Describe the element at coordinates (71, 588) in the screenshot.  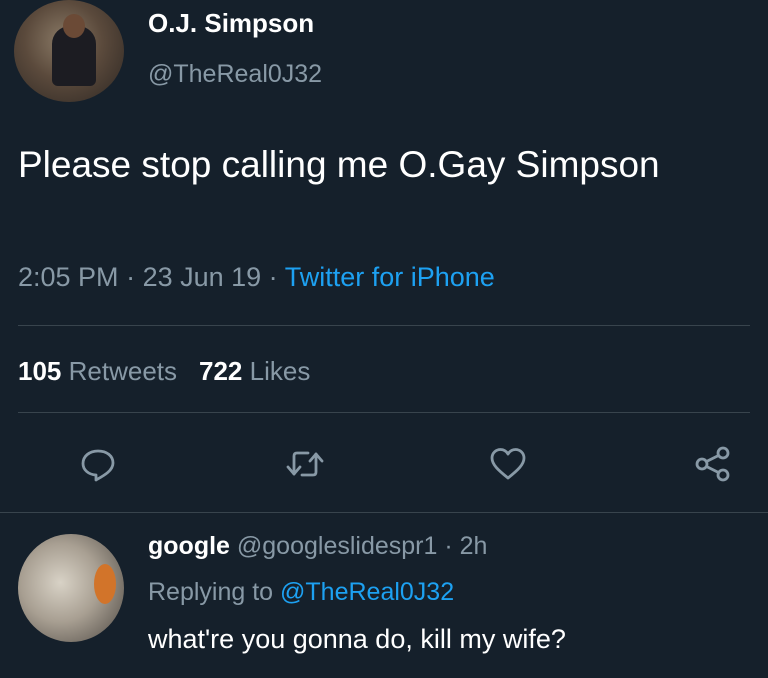
I see `reply-author-avatar` at that location.